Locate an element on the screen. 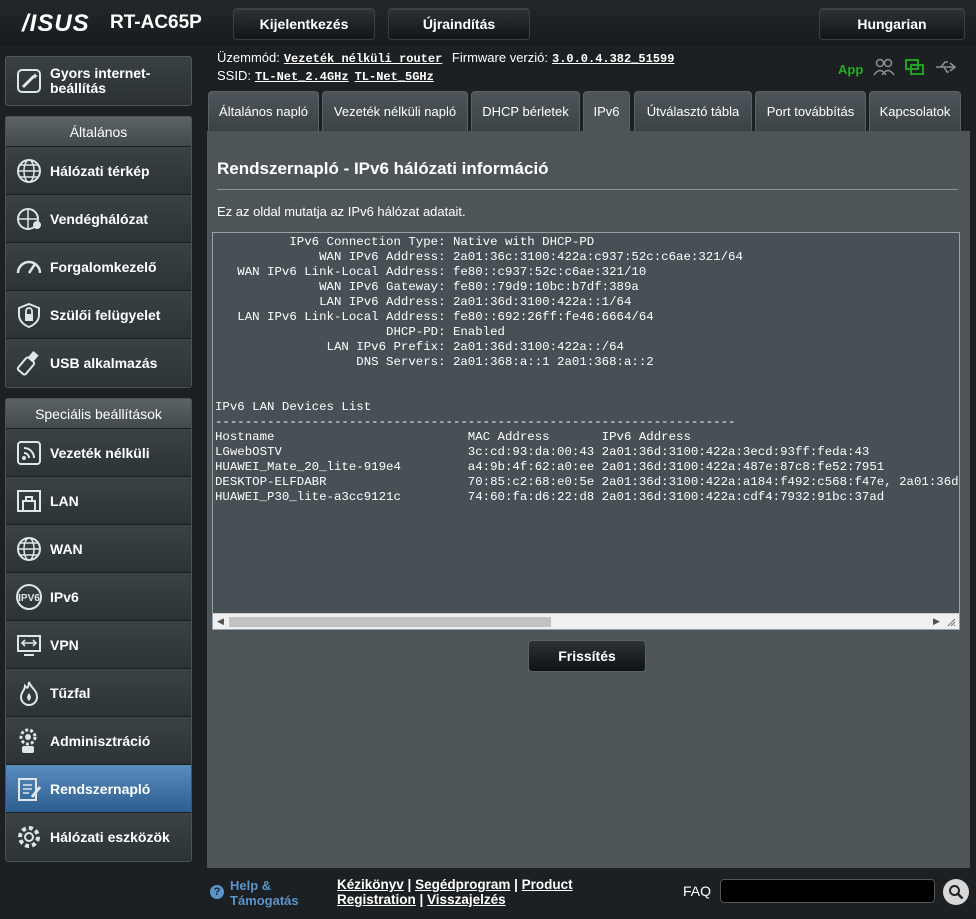 The image size is (976, 919). quick-setup-label: Gyors internet-beállítás is located at coordinates (100, 80).